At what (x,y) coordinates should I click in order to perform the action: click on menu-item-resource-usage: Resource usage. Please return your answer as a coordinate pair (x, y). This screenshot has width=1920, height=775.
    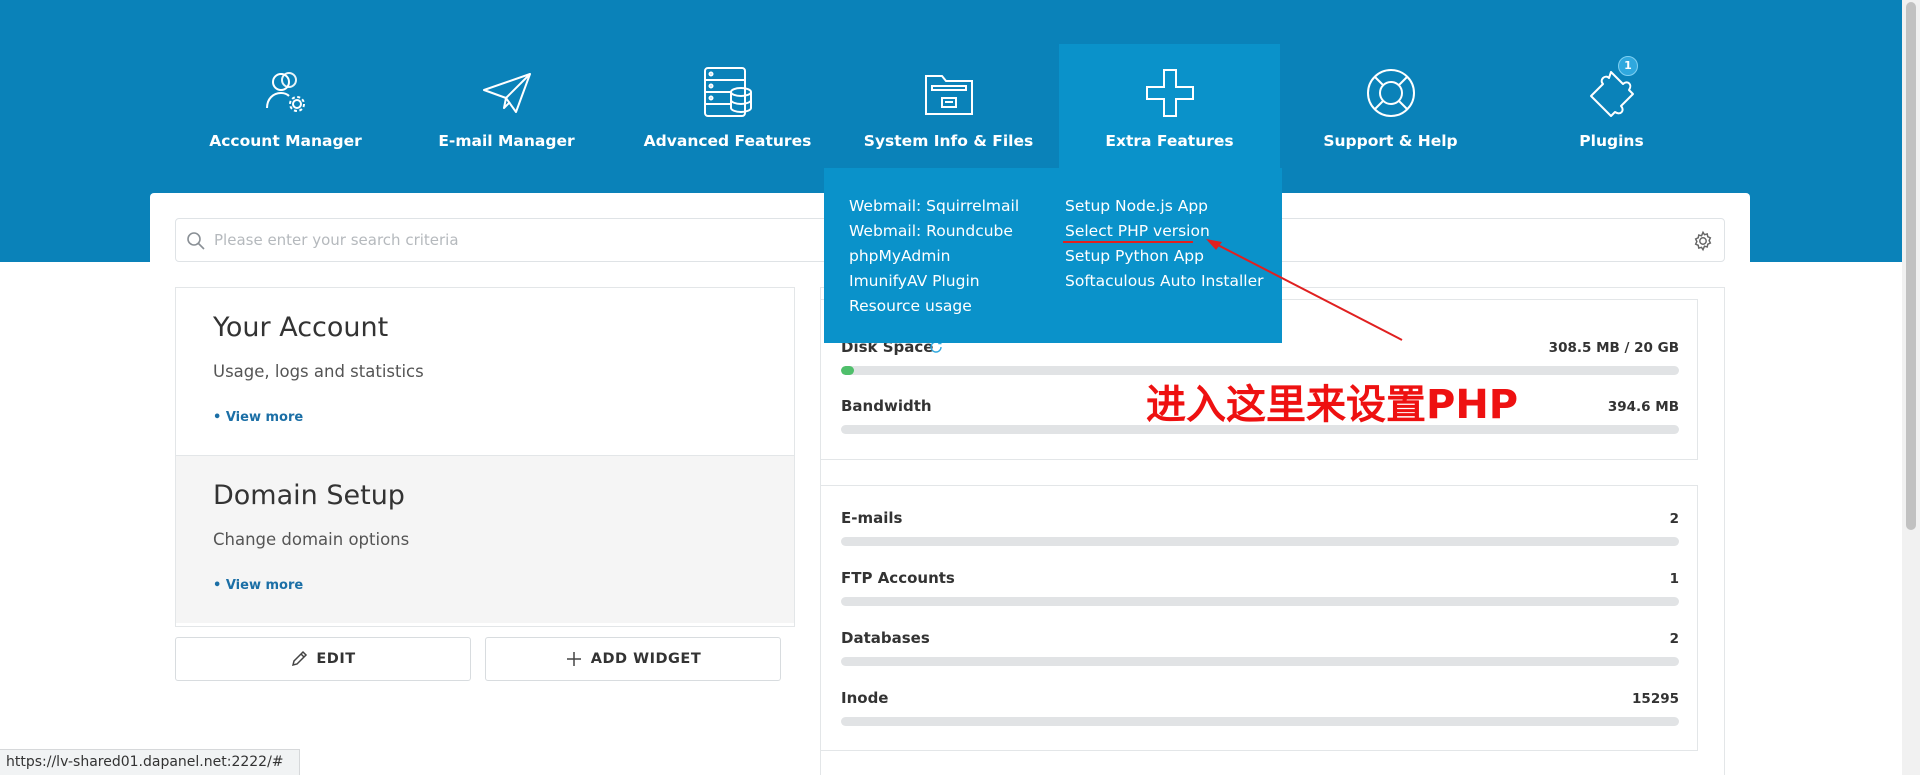
    Looking at the image, I should click on (934, 306).